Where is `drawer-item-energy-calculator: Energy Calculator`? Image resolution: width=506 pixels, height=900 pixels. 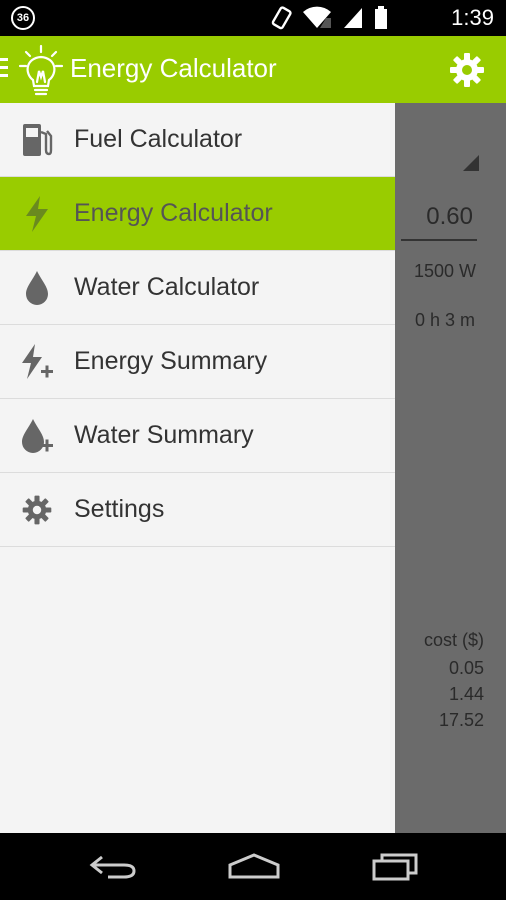 drawer-item-energy-calculator: Energy Calculator is located at coordinates (197, 214).